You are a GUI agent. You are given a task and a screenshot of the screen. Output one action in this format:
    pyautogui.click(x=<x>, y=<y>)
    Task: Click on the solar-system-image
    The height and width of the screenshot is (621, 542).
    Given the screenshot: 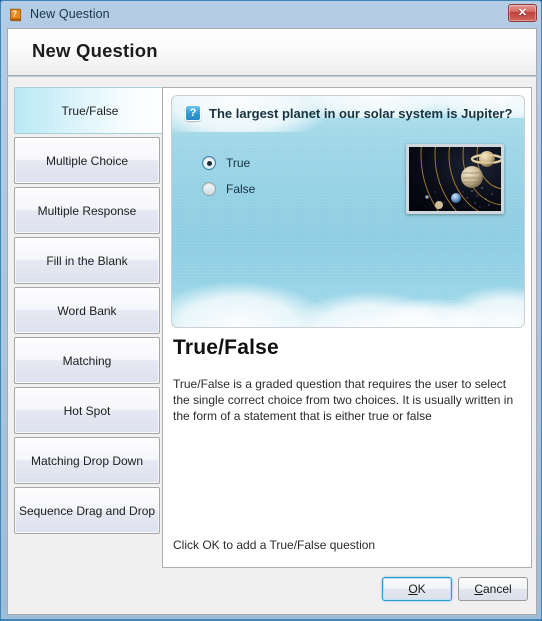 What is the action you would take?
    pyautogui.click(x=455, y=179)
    